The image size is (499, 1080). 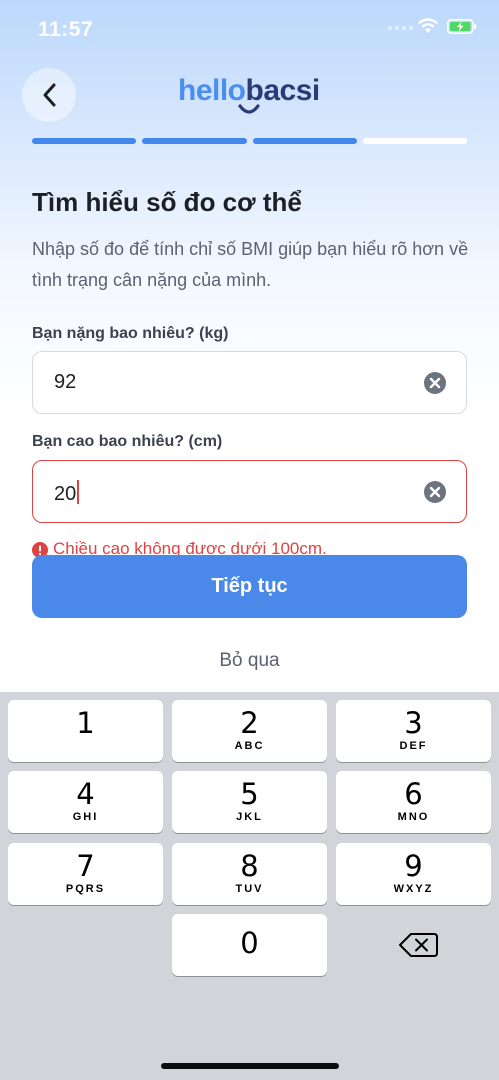 What do you see at coordinates (417, 945) in the screenshot?
I see `backspace-icon` at bounding box center [417, 945].